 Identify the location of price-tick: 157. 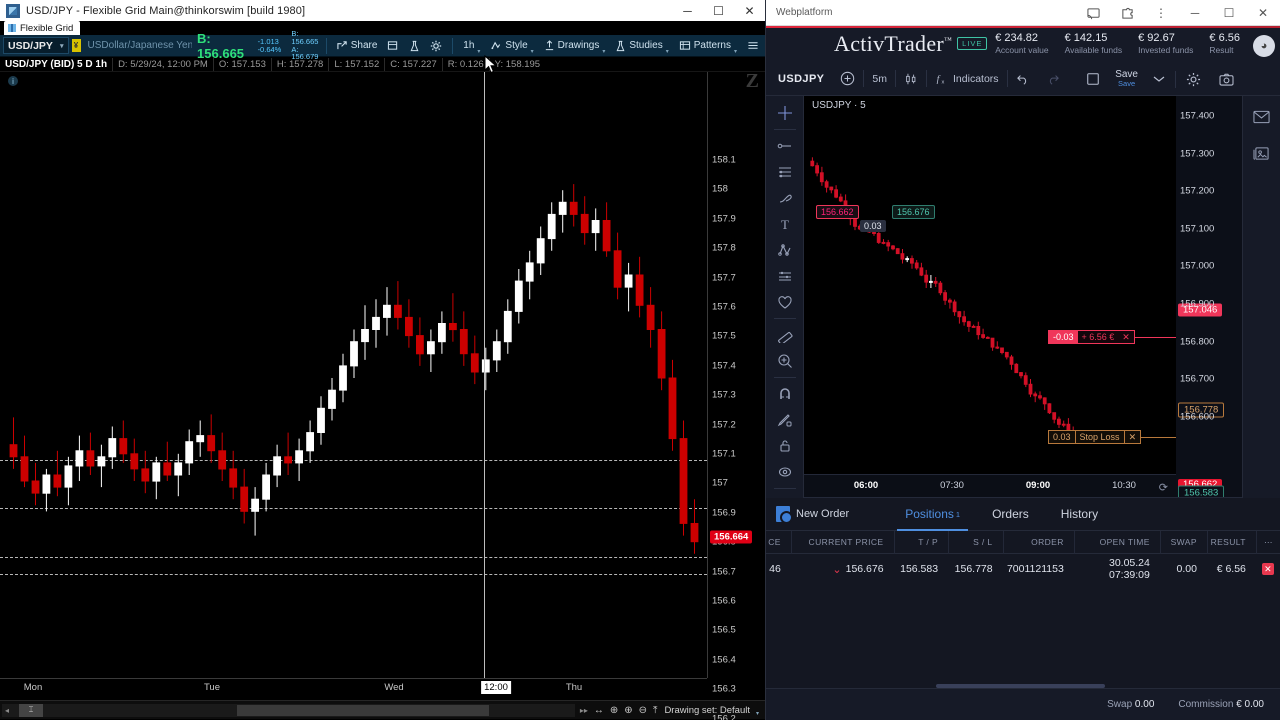
(720, 483).